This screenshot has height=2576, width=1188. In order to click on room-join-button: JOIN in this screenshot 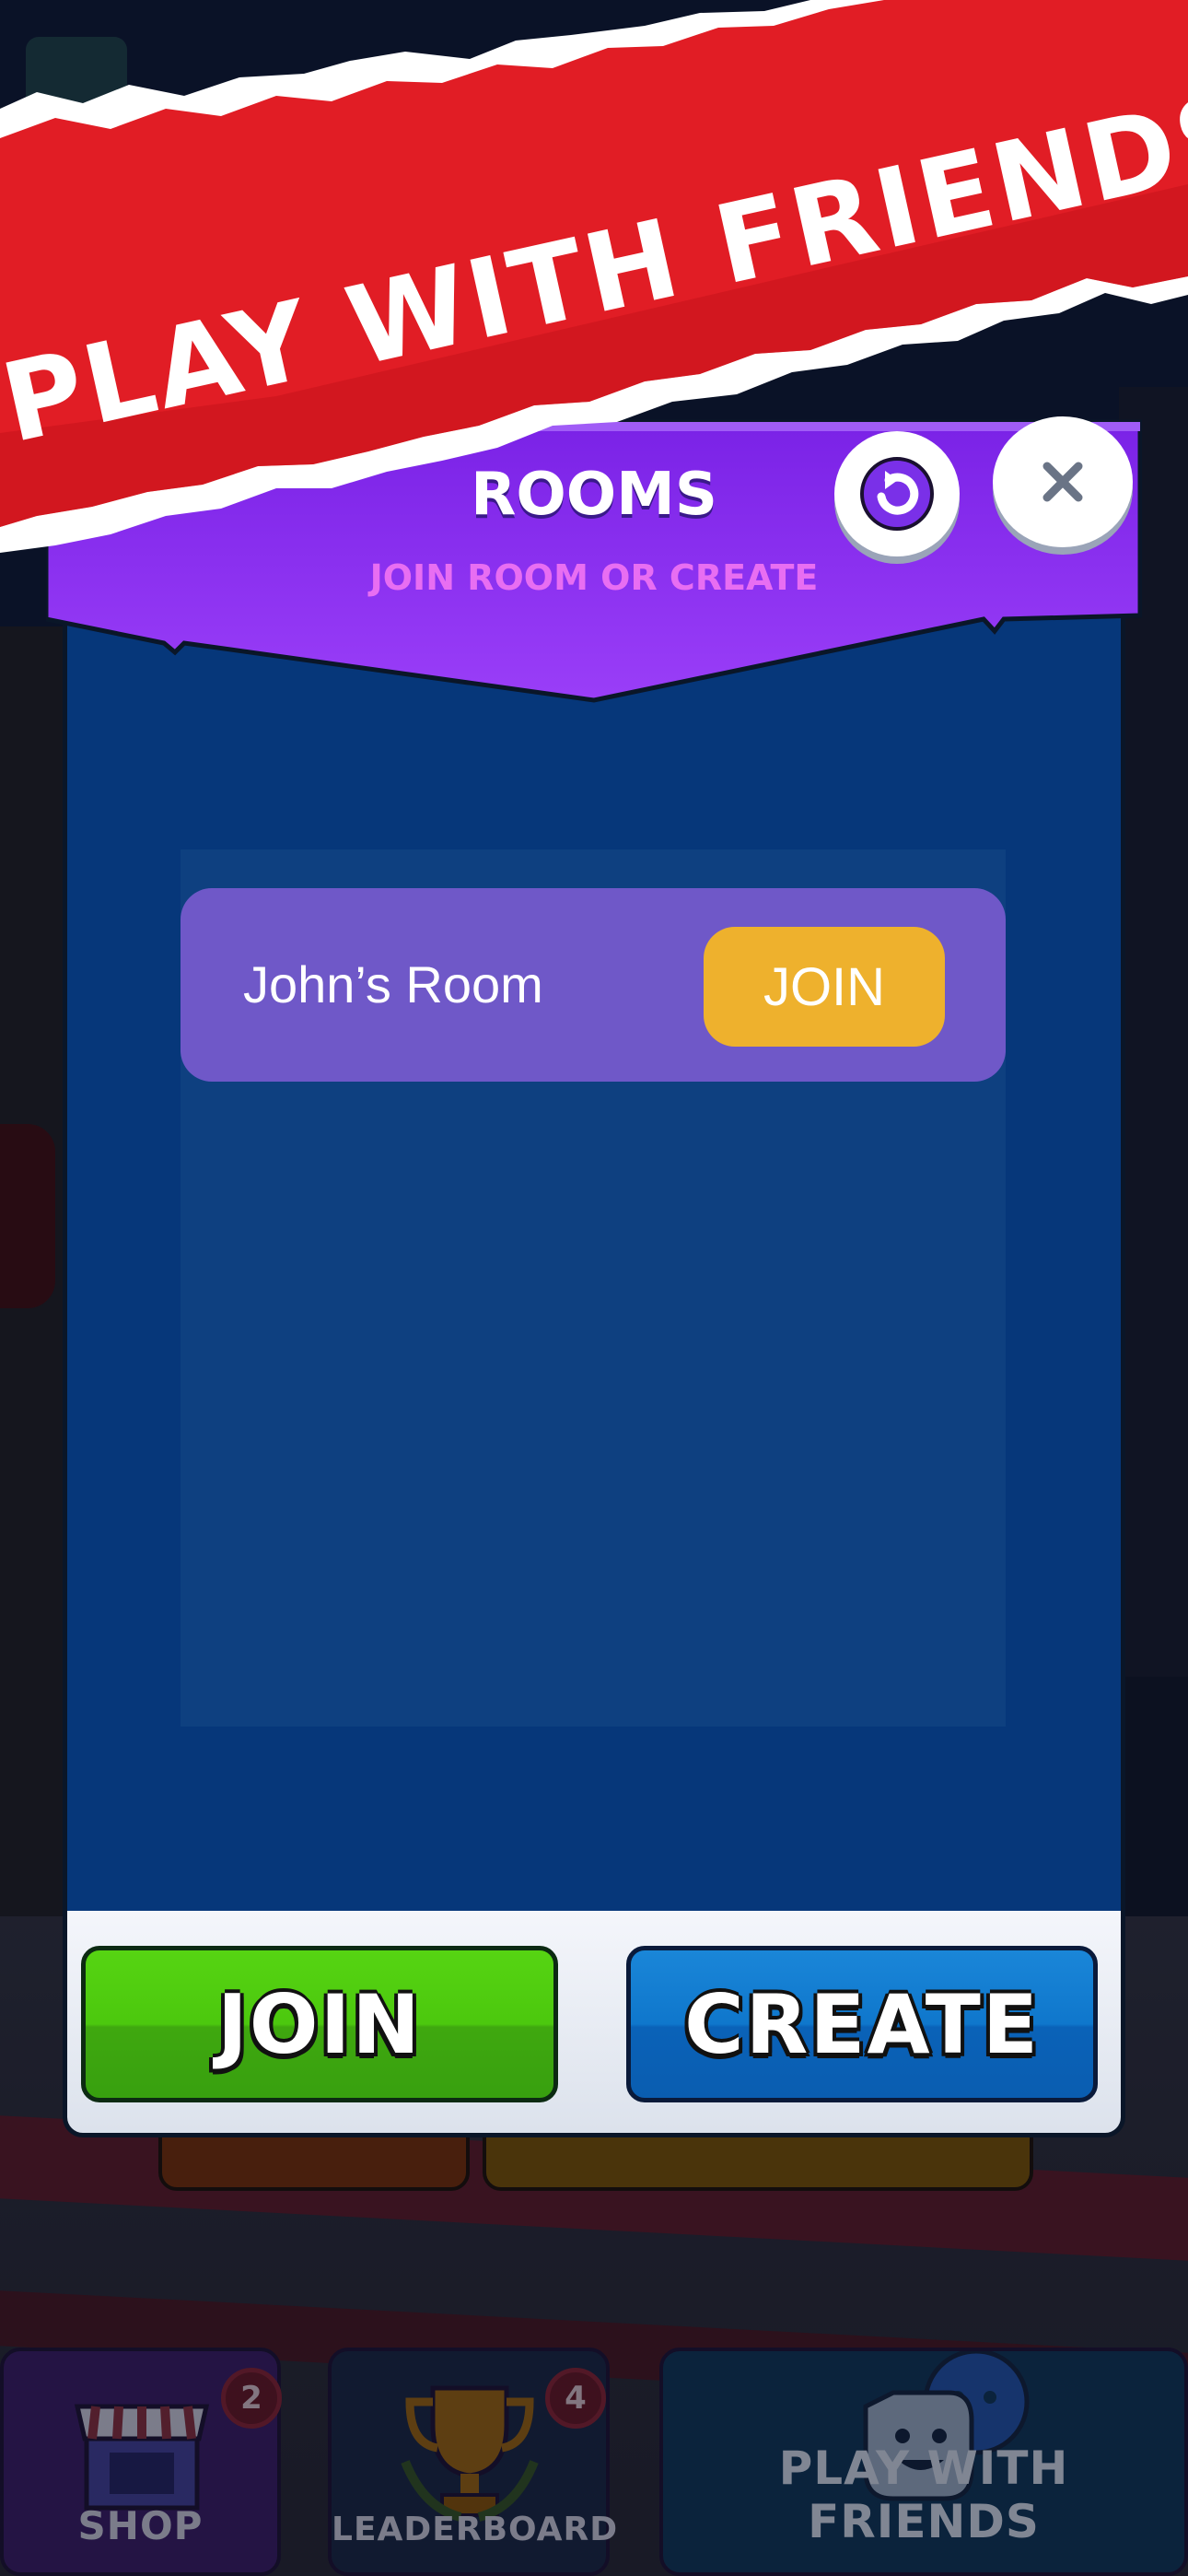, I will do `click(824, 987)`.